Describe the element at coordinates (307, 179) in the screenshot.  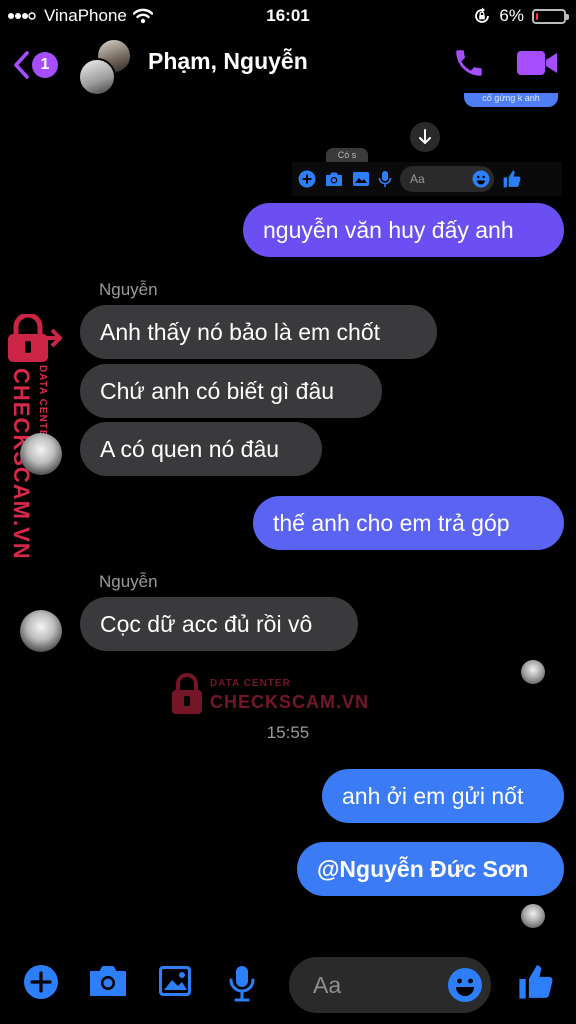
I see `mini-plus-icon` at that location.